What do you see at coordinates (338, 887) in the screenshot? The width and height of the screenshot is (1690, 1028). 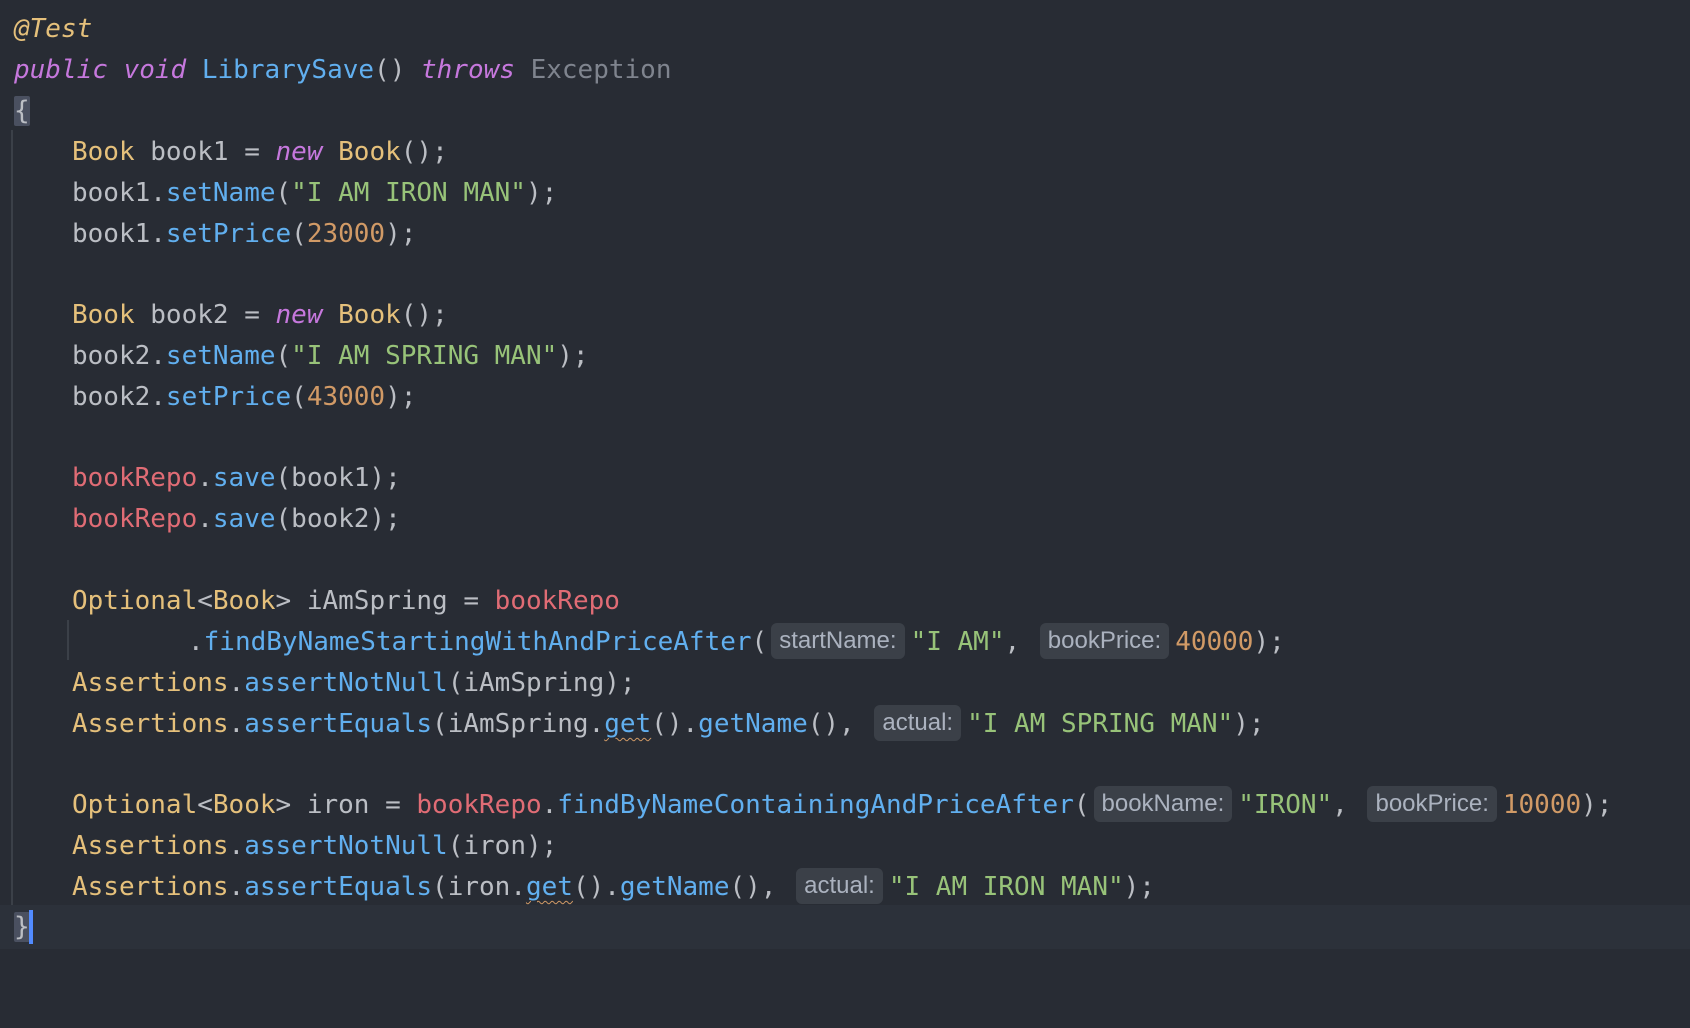 I see `method-call-token: assertEquals` at bounding box center [338, 887].